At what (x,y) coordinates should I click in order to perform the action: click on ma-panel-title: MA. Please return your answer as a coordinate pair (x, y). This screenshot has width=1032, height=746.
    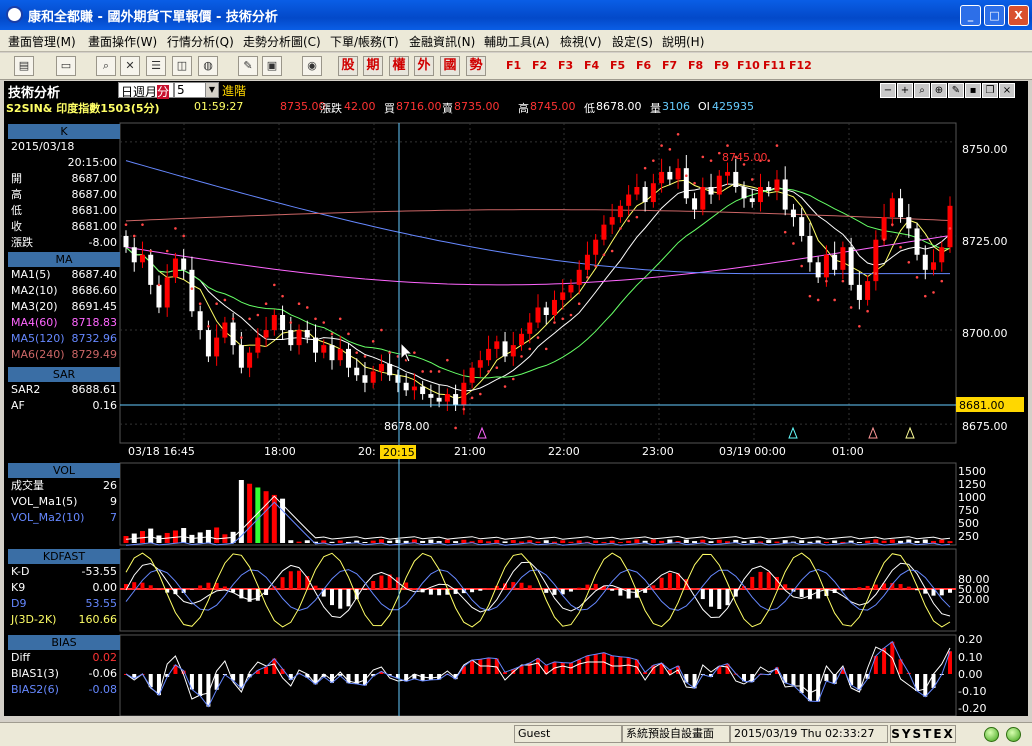
    Looking at the image, I should click on (64, 259).